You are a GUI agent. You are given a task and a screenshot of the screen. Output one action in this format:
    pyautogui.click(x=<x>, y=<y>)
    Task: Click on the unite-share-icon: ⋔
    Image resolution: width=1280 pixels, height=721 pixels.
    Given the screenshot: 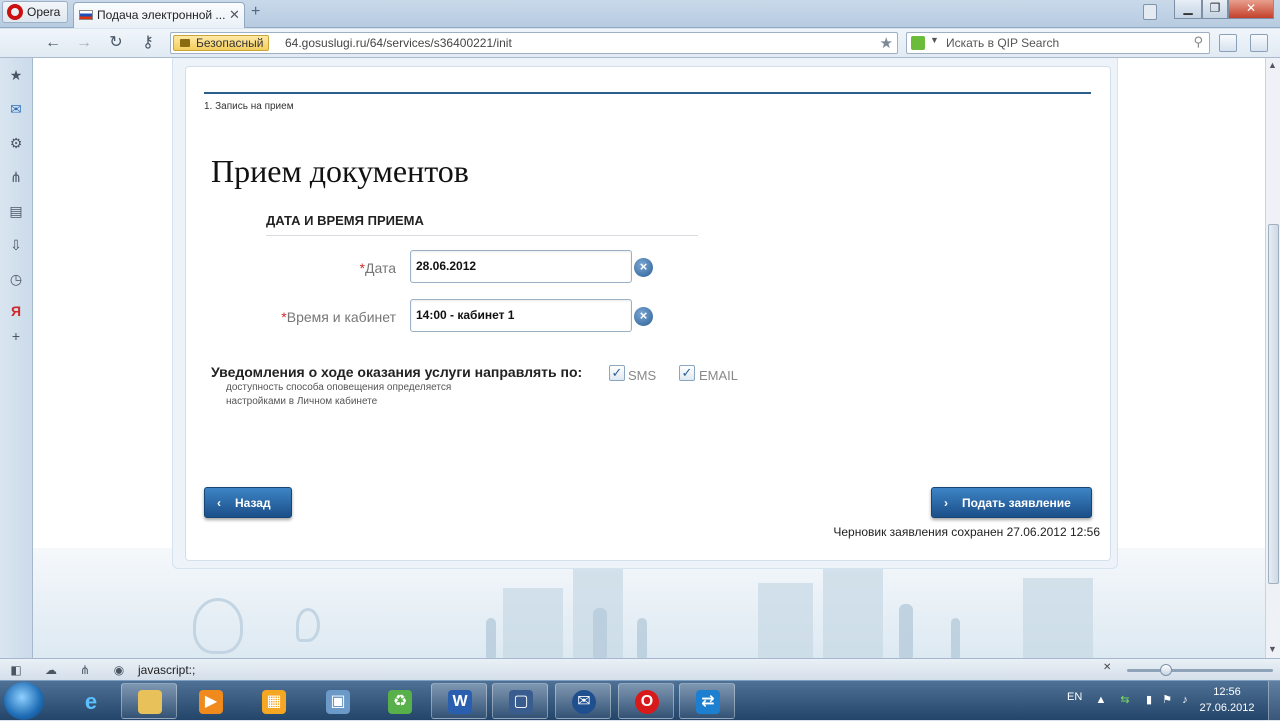 What is the action you would take?
    pyautogui.click(x=16, y=177)
    